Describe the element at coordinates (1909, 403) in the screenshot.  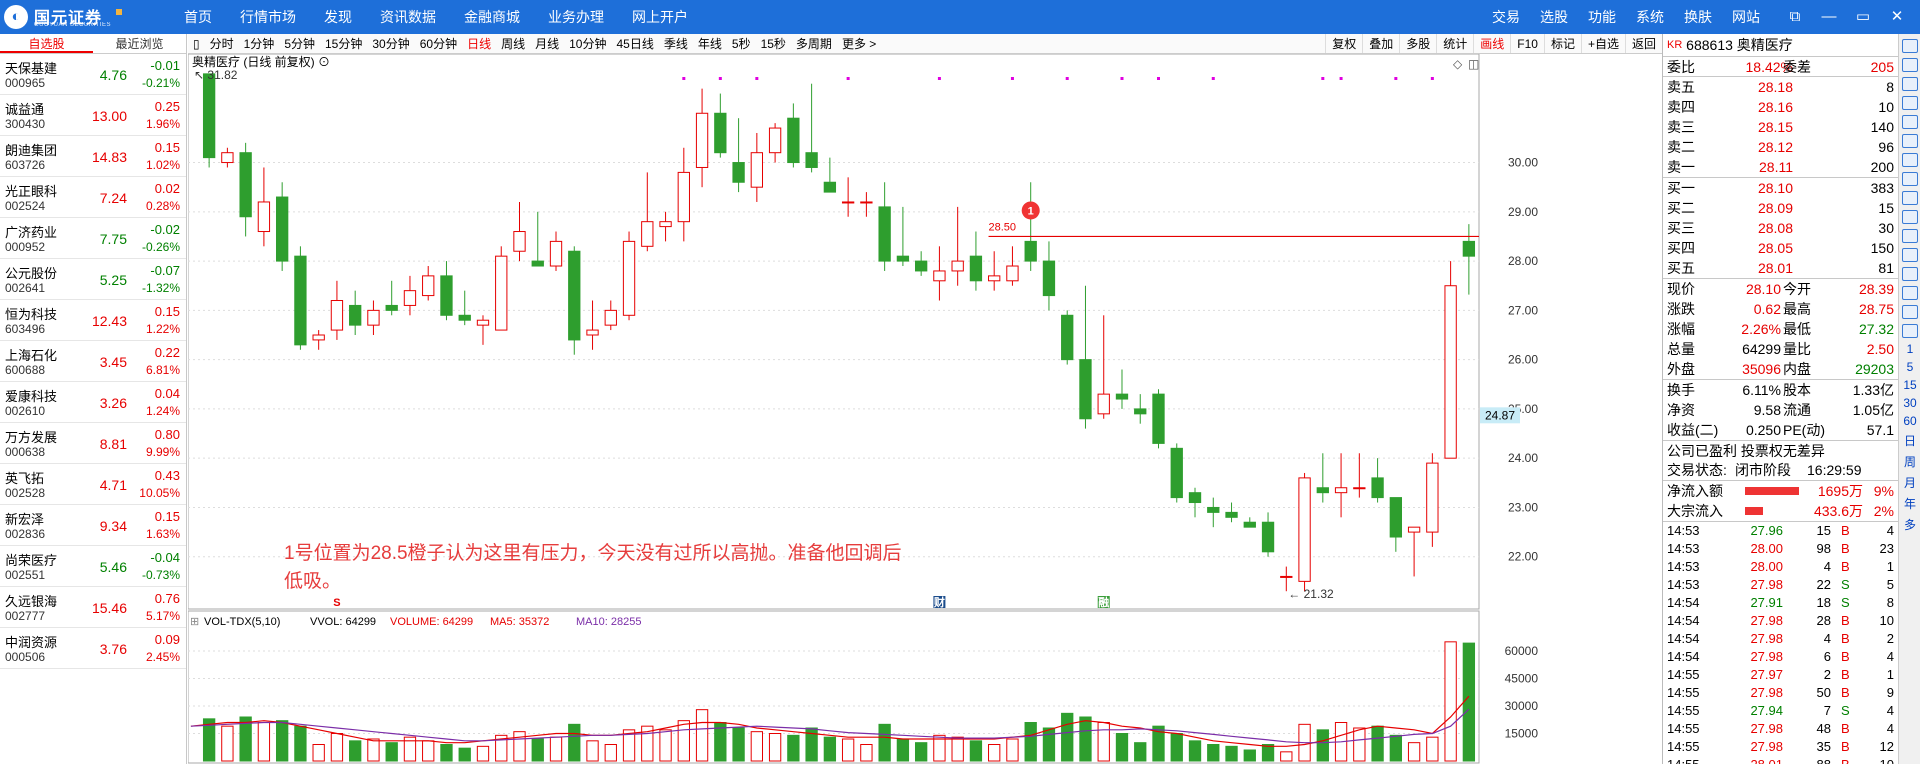
I see `side-period-3: 30` at that location.